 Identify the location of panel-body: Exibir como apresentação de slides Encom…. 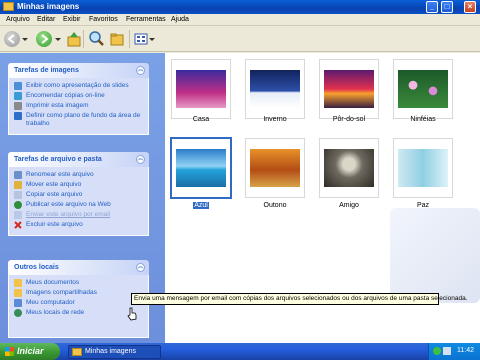
(78, 106).